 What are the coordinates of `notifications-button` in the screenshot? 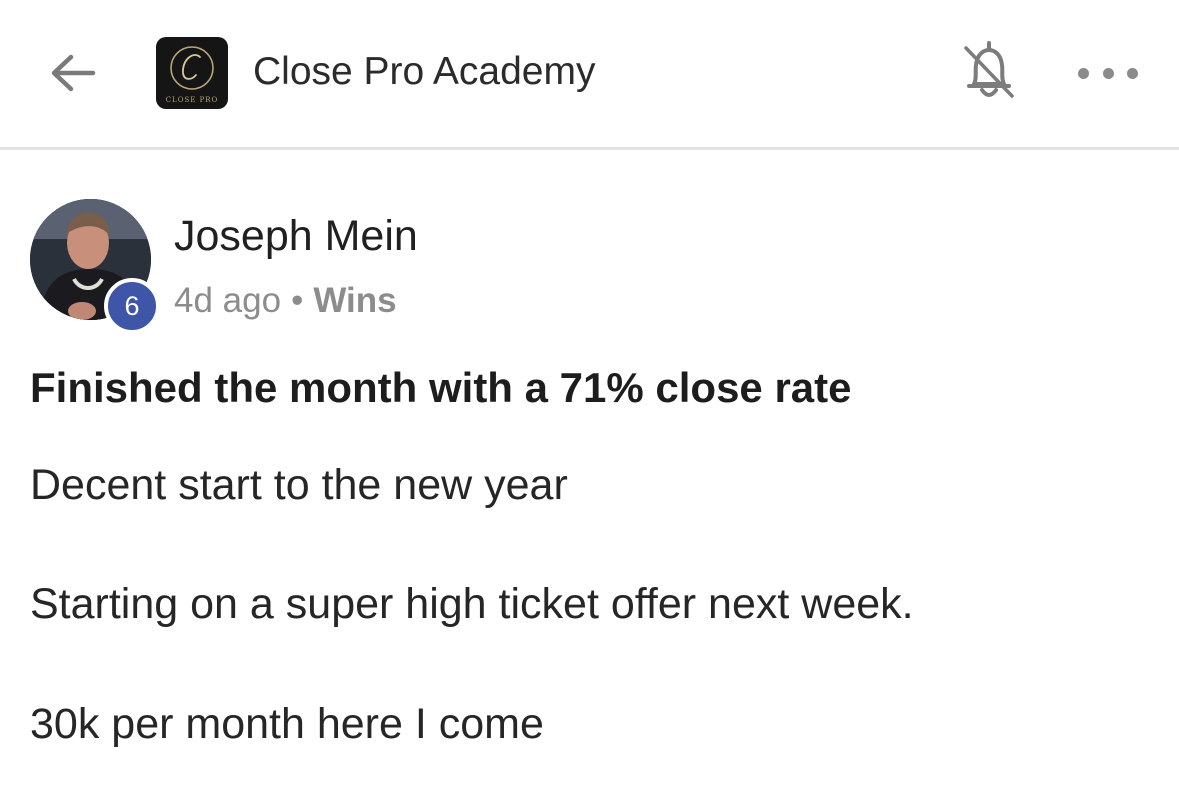 It's located at (989, 72).